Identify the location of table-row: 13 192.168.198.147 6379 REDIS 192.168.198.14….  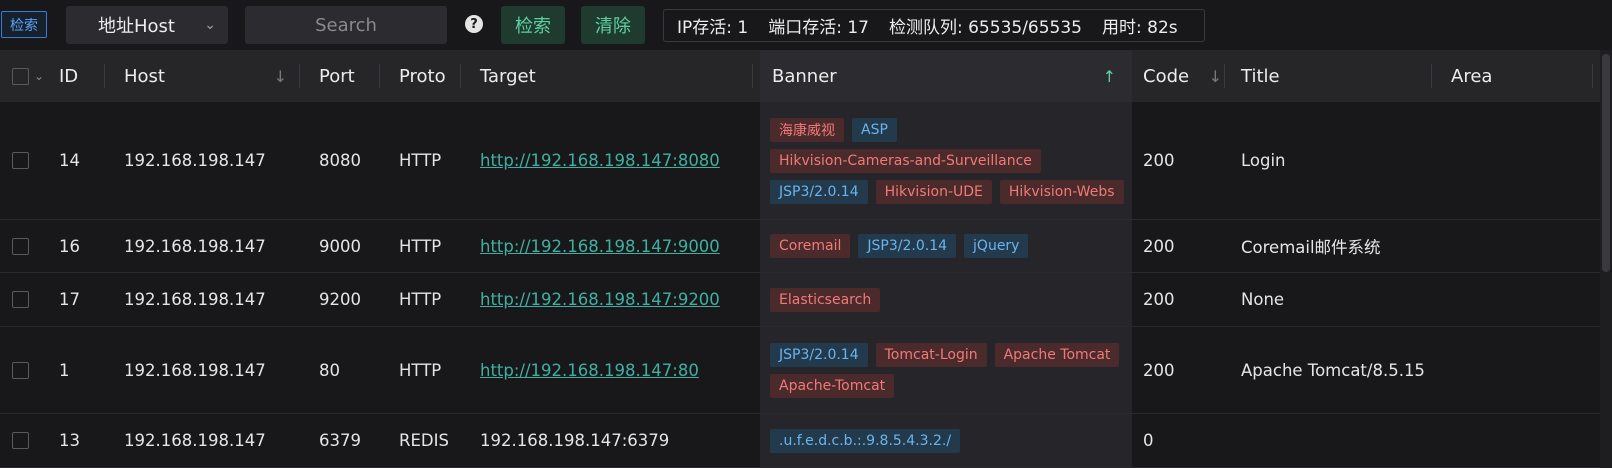
(800, 441).